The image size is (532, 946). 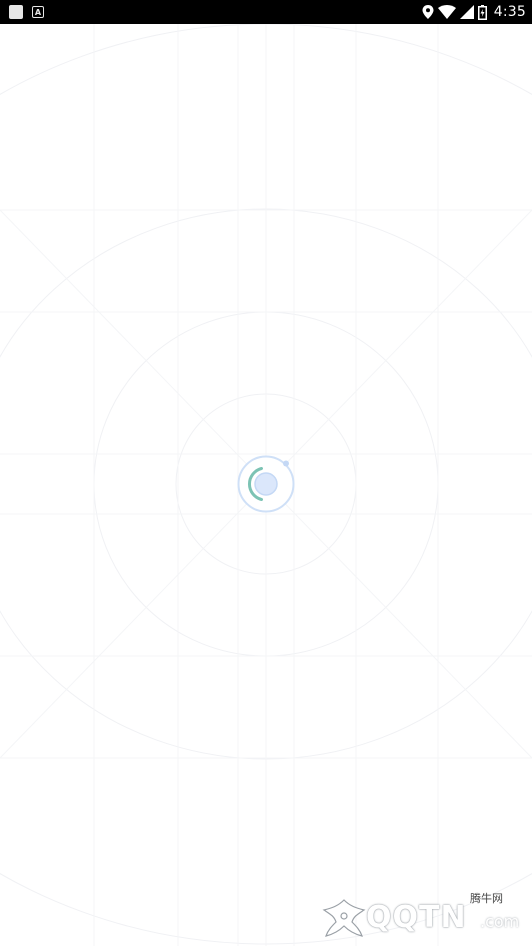 I want to click on status-left-icons: A, so click(x=26, y=12).